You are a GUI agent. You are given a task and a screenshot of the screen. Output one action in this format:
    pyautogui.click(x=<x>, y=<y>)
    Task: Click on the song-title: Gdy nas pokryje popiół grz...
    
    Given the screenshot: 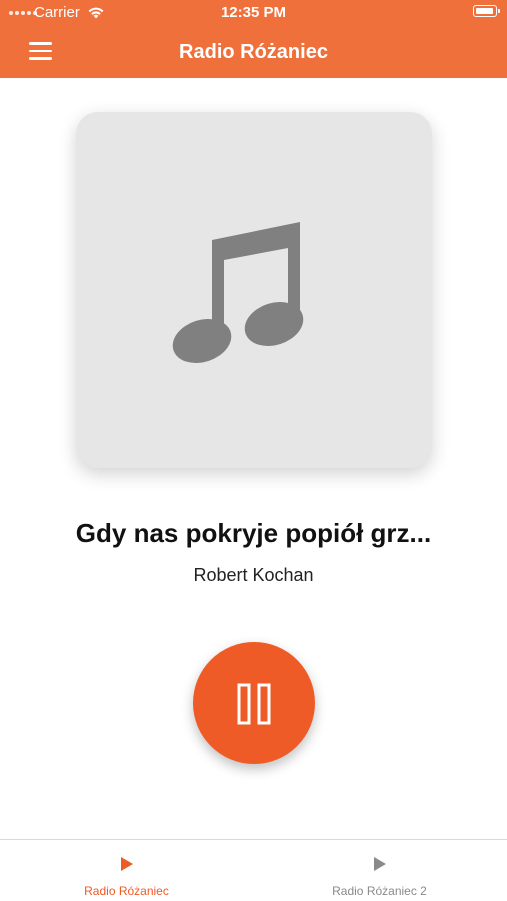 What is the action you would take?
    pyautogui.click(x=253, y=533)
    